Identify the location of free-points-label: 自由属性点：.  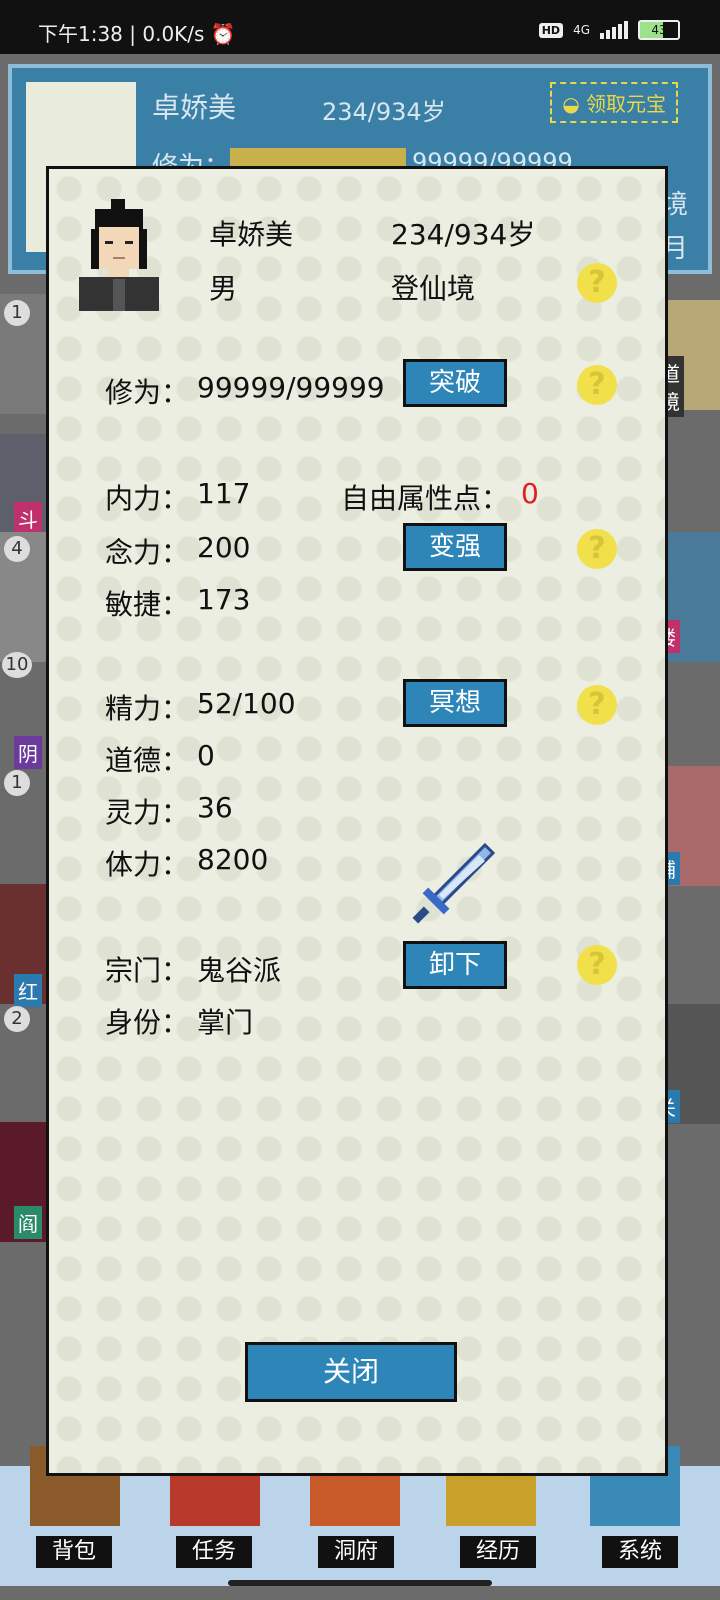
(425, 498).